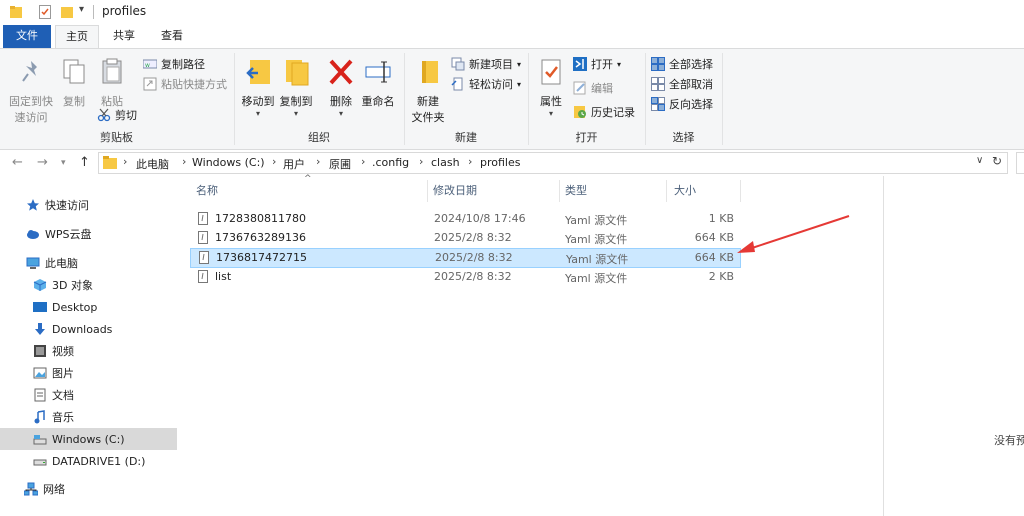 This screenshot has width=1024, height=516. Describe the element at coordinates (445, 162) in the screenshot. I see `breadcrumb-clash: clash` at that location.